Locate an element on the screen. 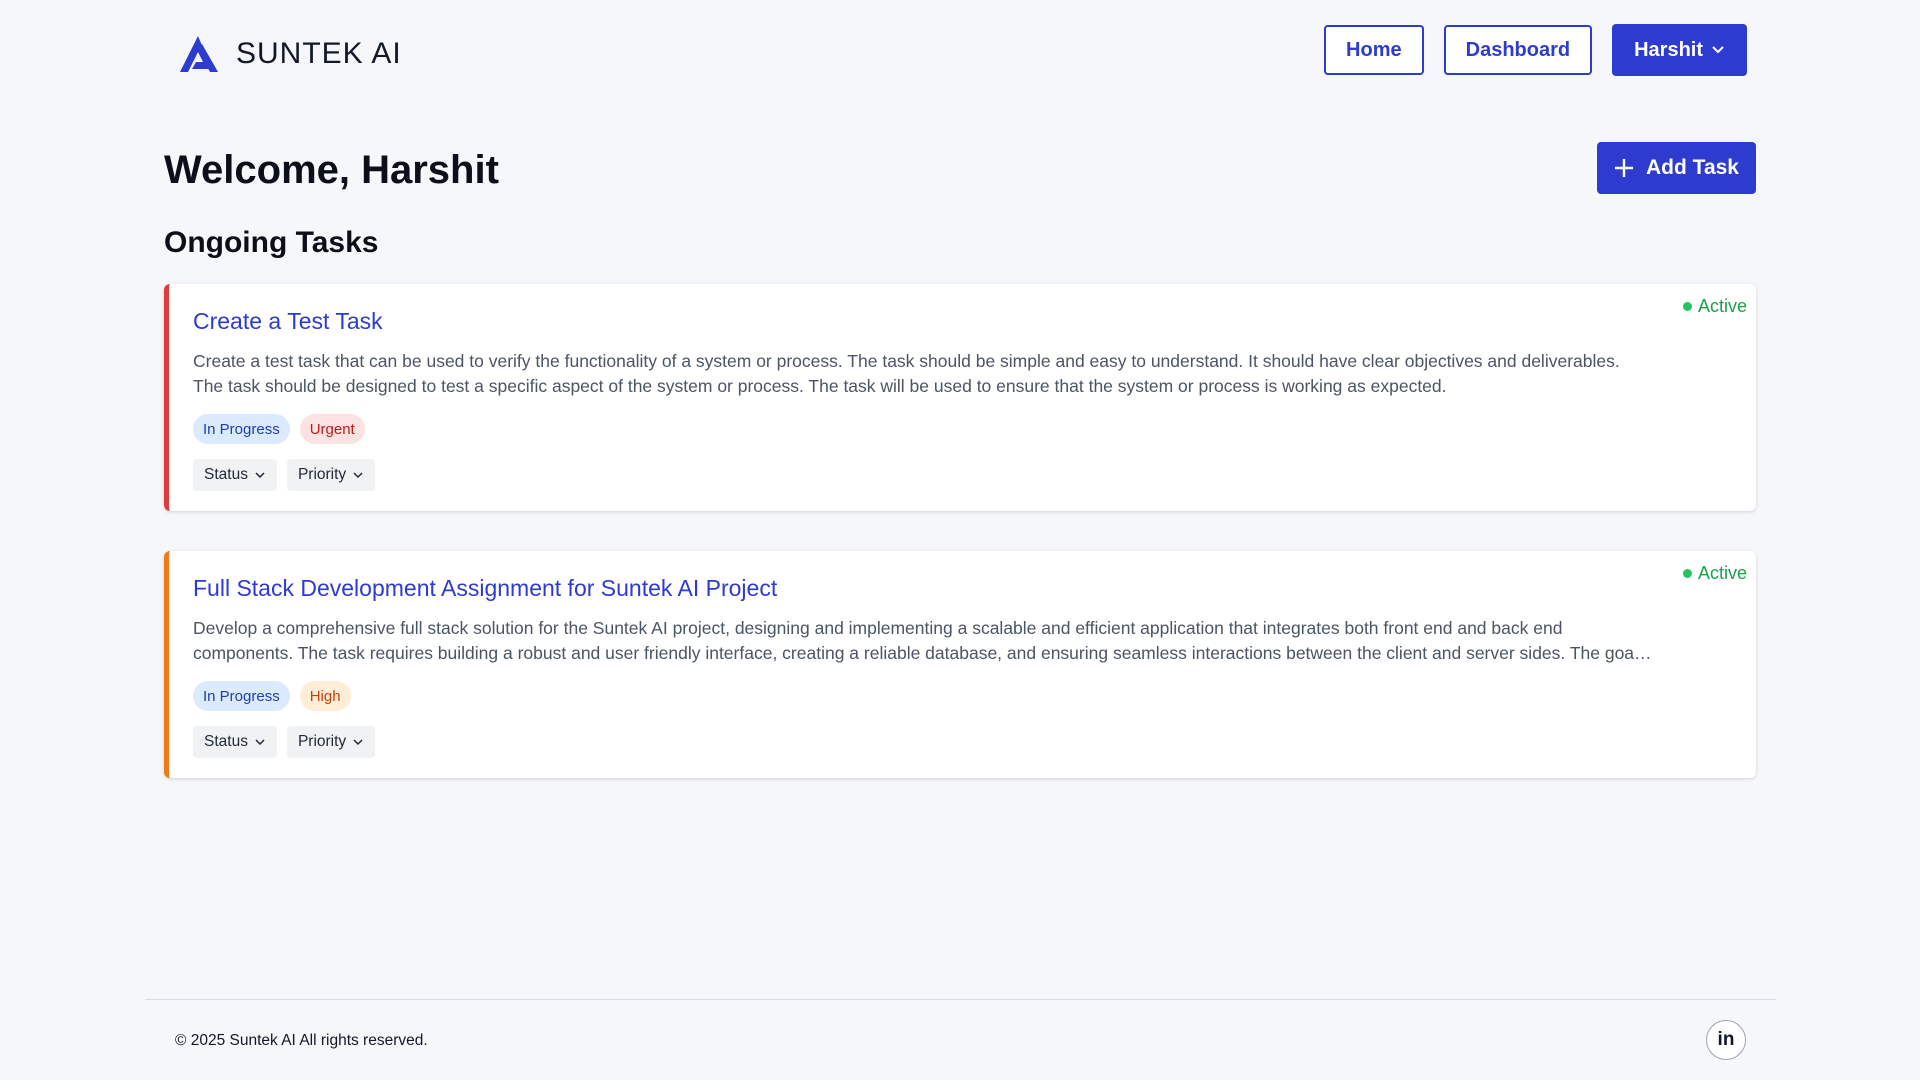 Image resolution: width=1920 pixels, height=1080 pixels. dashboard-button: Dashboard is located at coordinates (1518, 50).